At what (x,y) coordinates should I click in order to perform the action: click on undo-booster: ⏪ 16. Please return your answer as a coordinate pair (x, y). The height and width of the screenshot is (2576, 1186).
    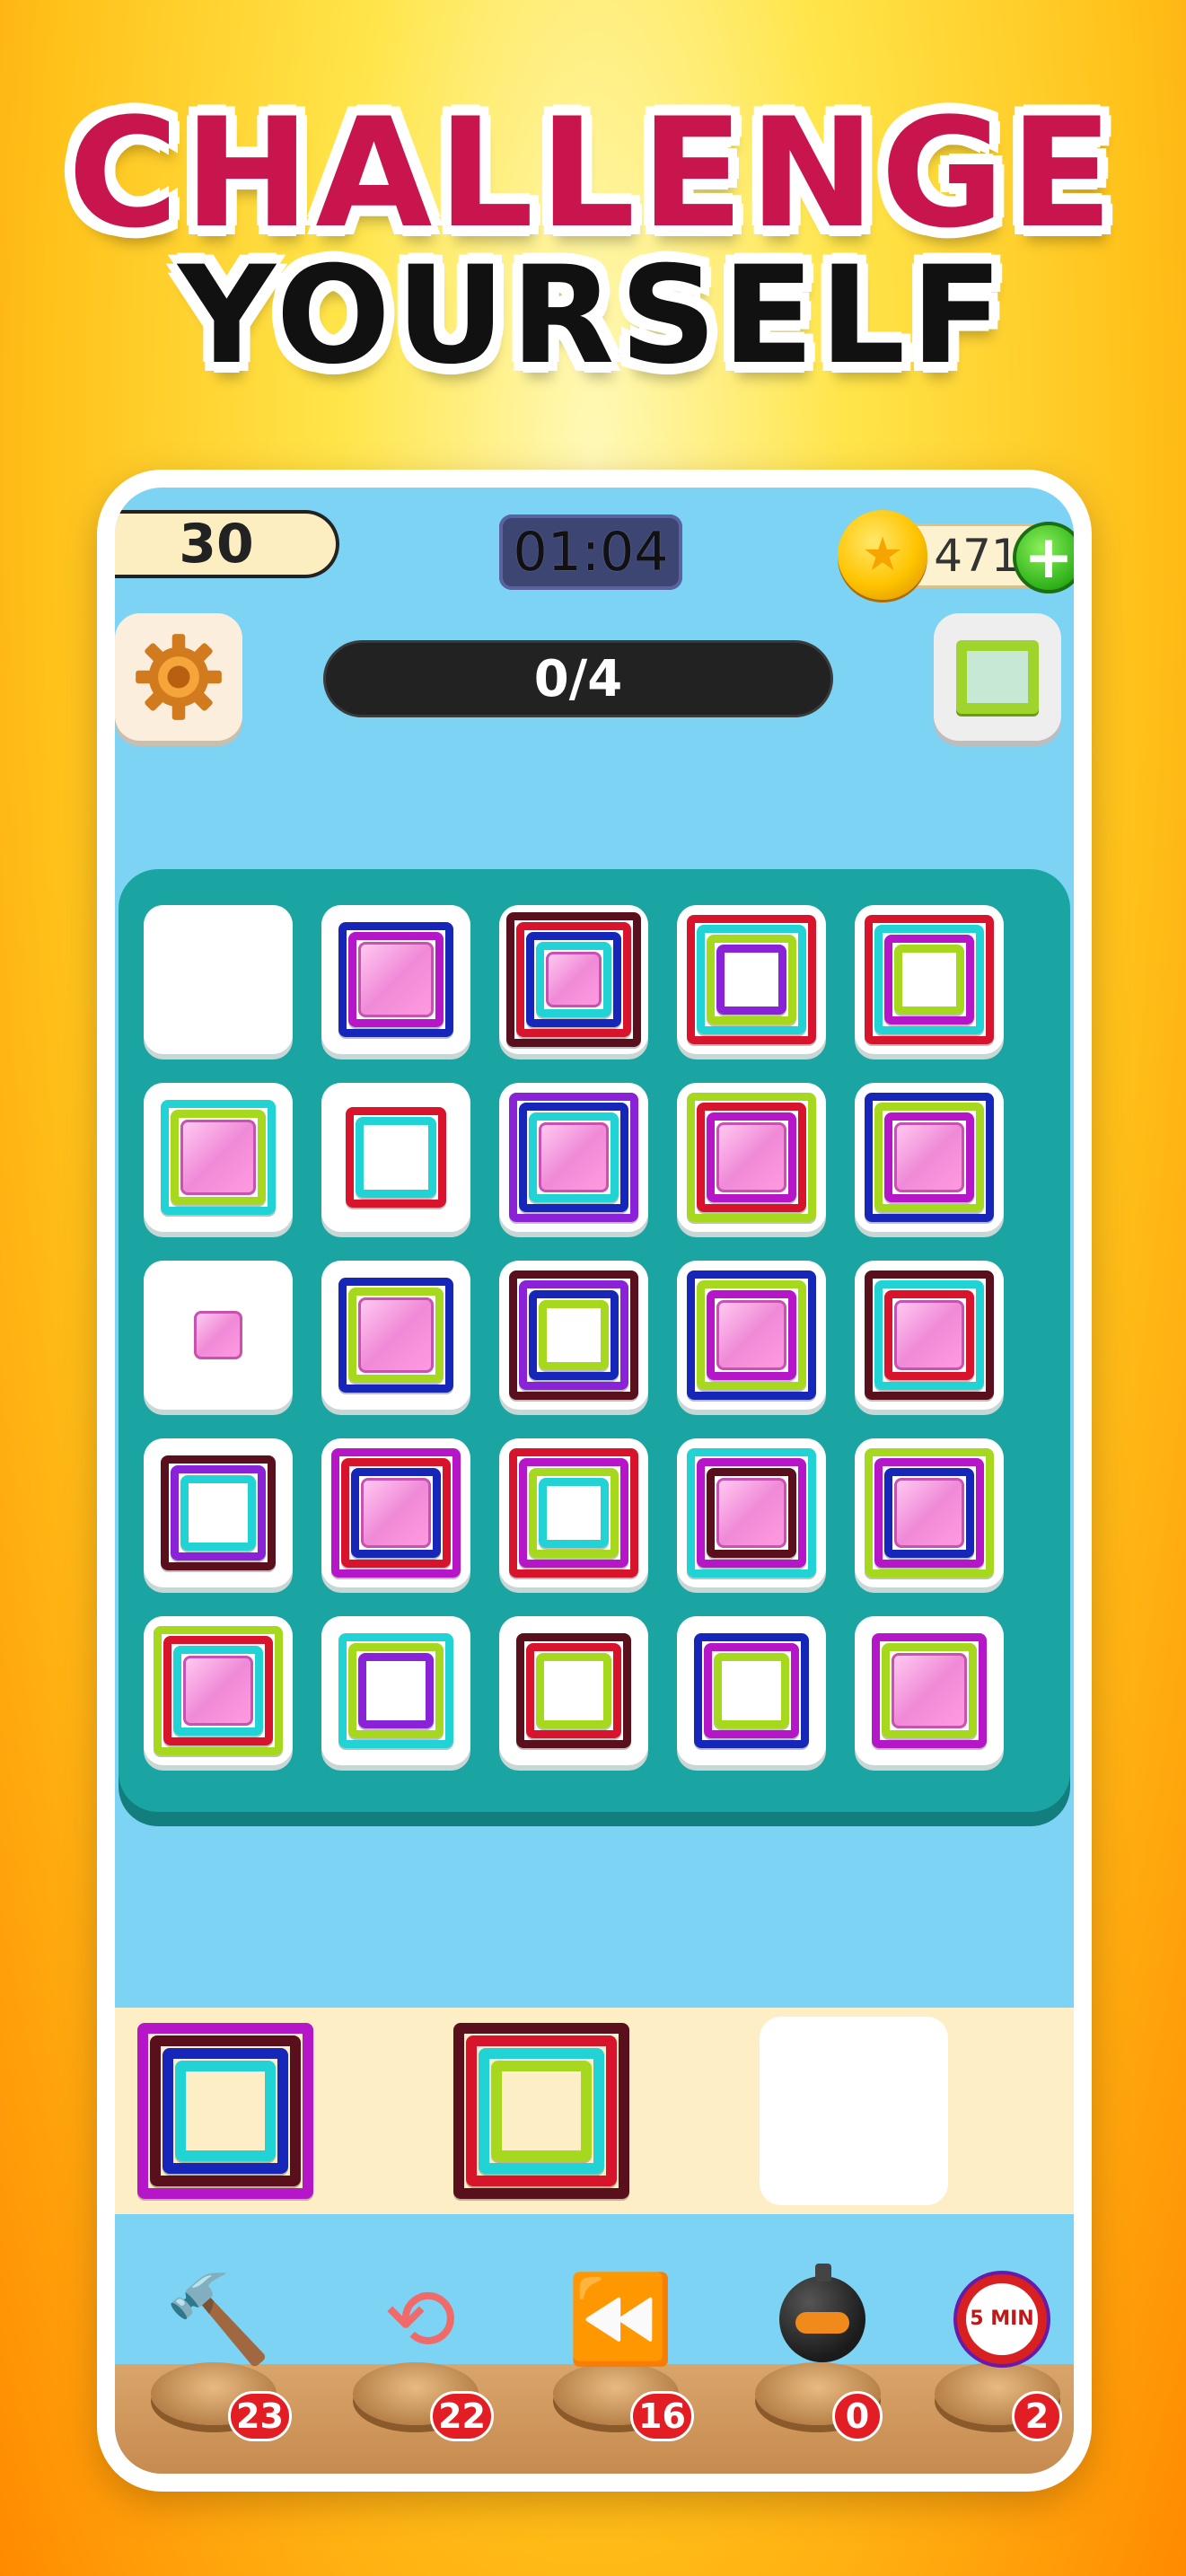
    Looking at the image, I should click on (619, 2355).